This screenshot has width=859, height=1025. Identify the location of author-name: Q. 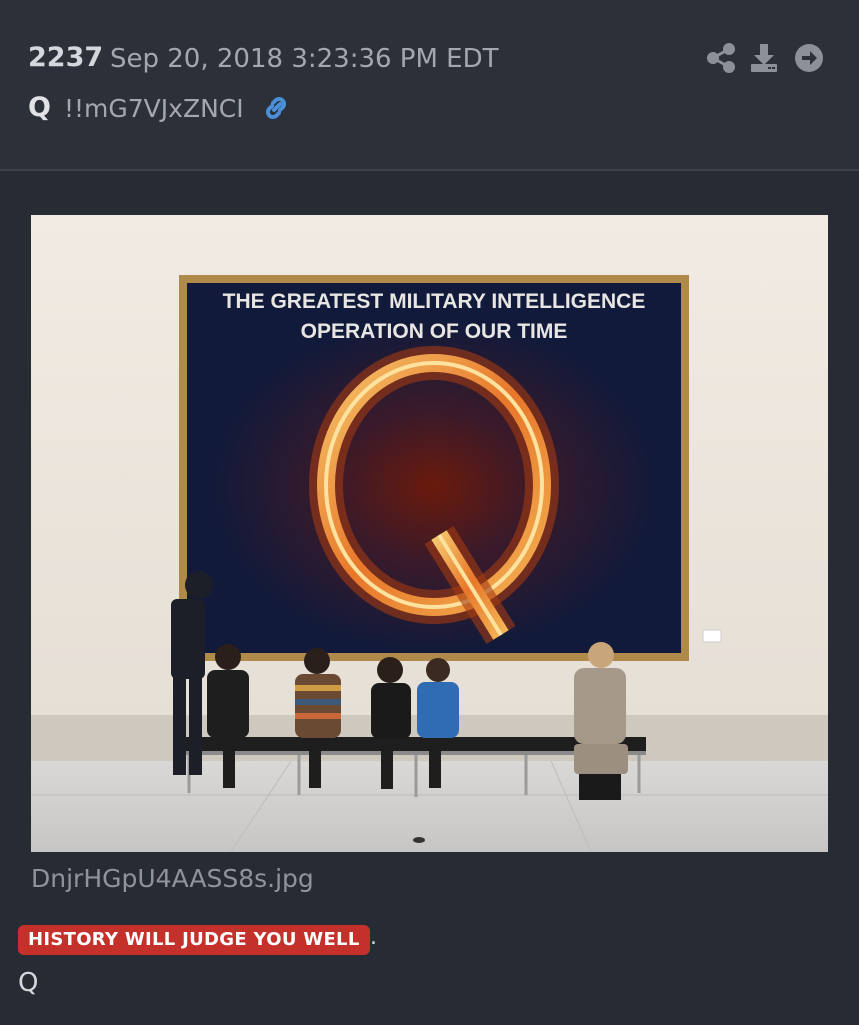
(39, 107).